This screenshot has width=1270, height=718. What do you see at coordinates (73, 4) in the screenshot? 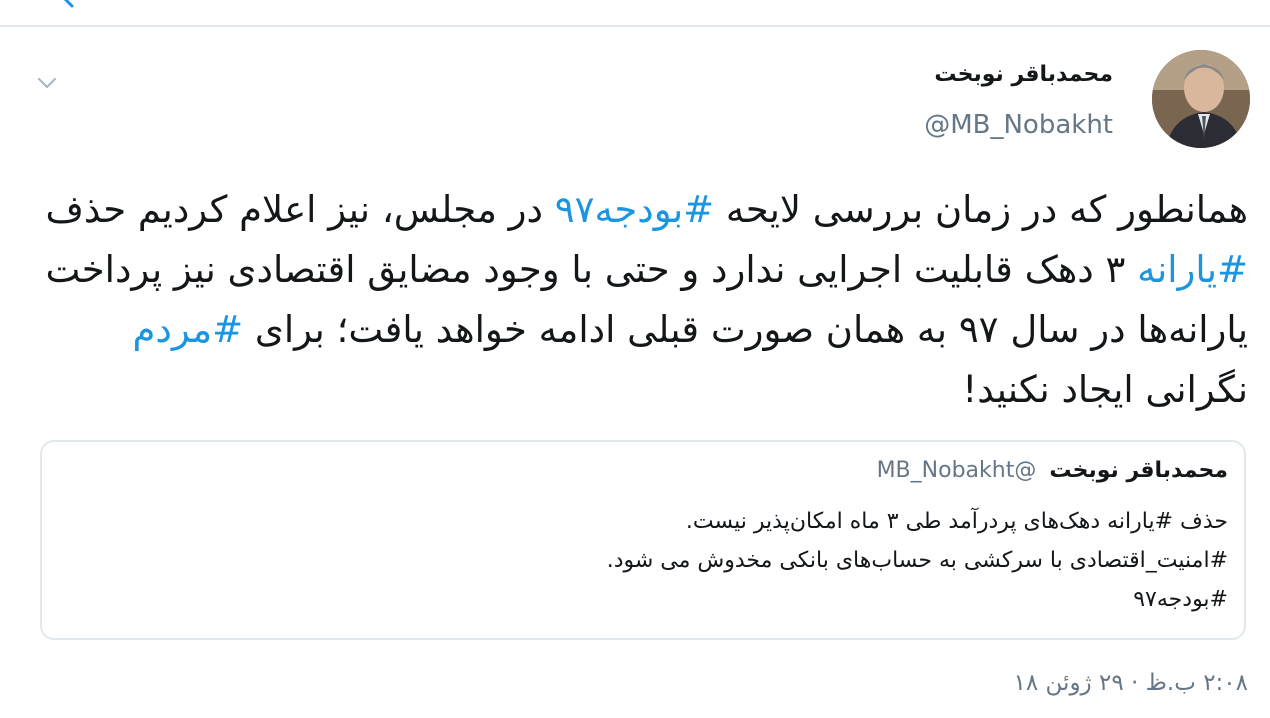
I see `arrow-left-icon` at bounding box center [73, 4].